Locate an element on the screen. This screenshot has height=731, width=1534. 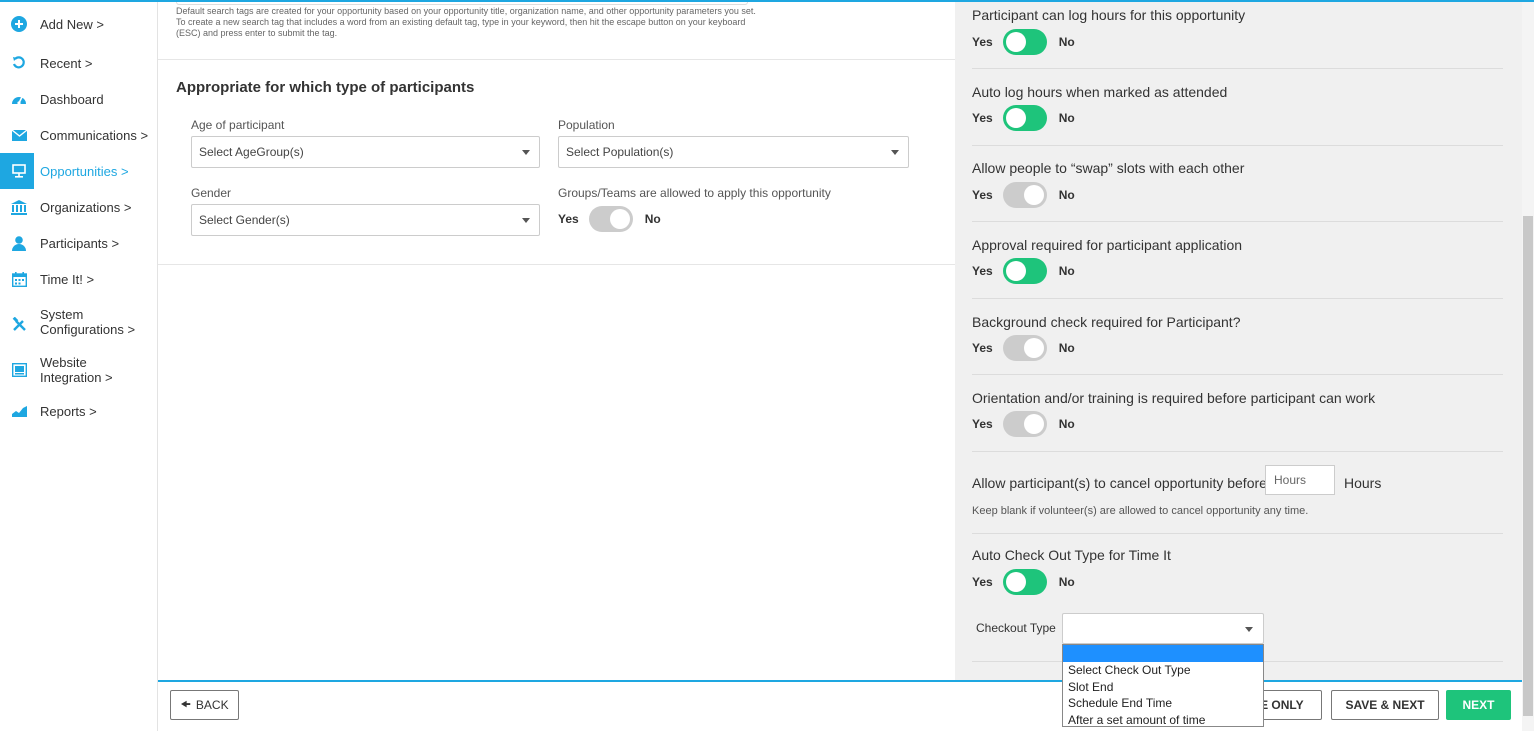
sidebar-item-add-new: Add New > is located at coordinates (78, 24).